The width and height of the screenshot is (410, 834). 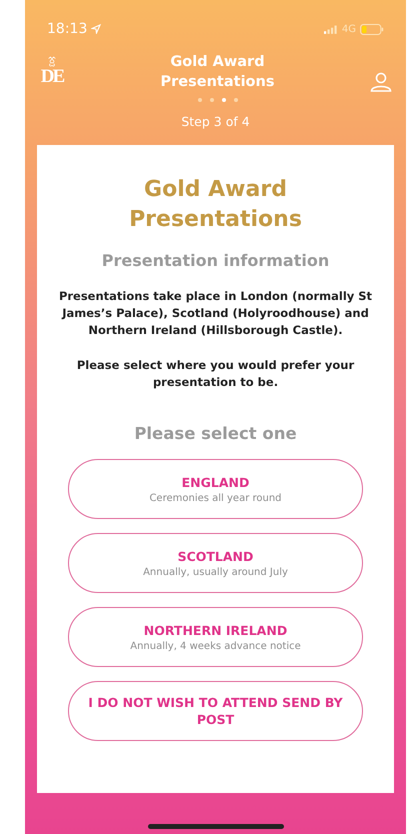 What do you see at coordinates (96, 29) in the screenshot?
I see `location-icon` at bounding box center [96, 29].